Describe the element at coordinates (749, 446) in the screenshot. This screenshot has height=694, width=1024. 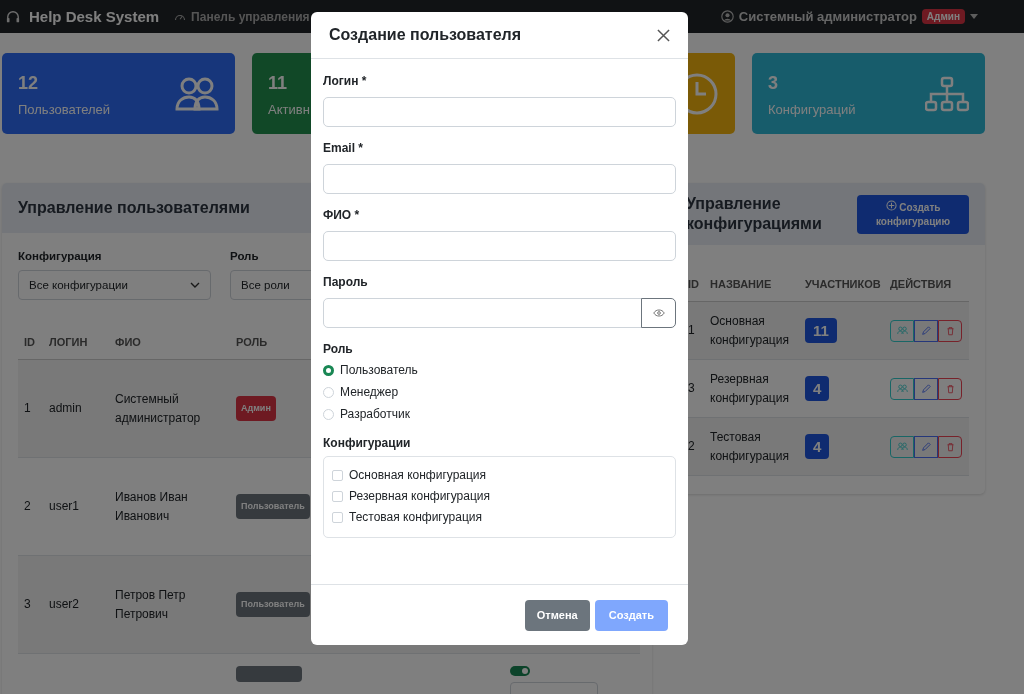
I see `table-cell-text: Тестовая конфигурация` at that location.